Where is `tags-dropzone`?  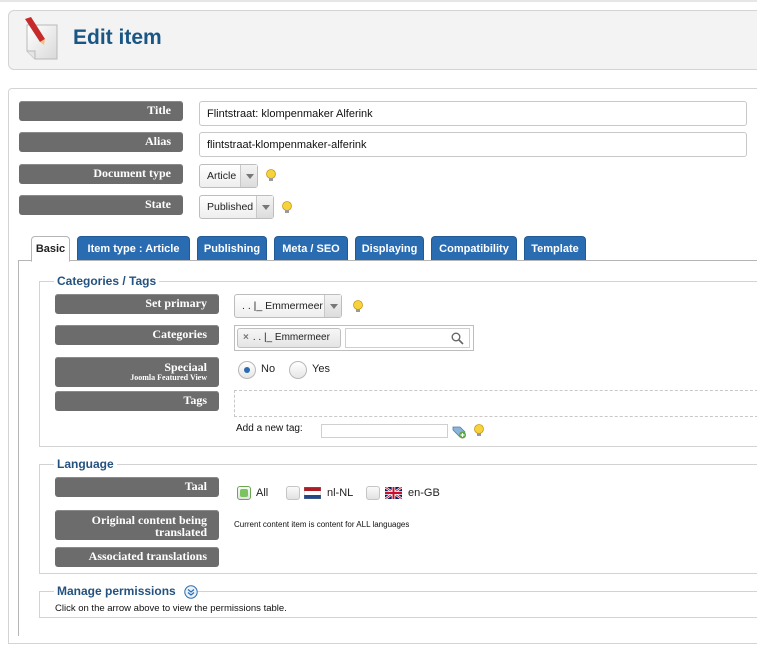 tags-dropzone is located at coordinates (495, 403).